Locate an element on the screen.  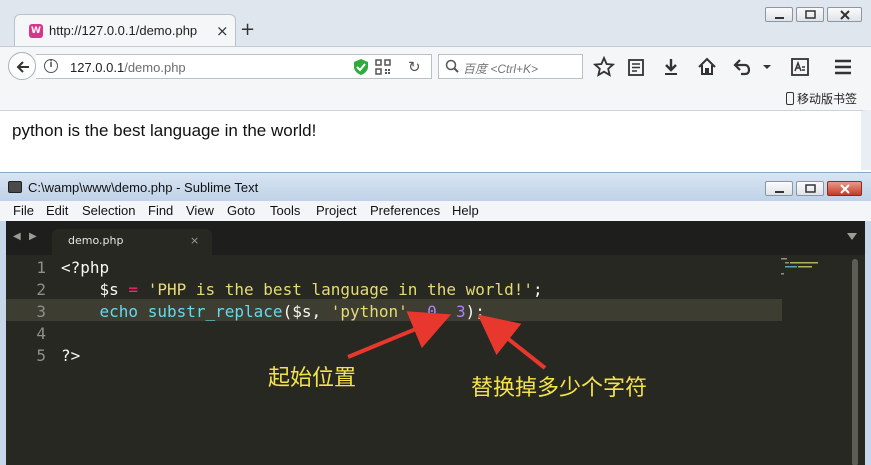
url-bar: i 127.0.0.1/demo.php ↻ is located at coordinates (234, 66).